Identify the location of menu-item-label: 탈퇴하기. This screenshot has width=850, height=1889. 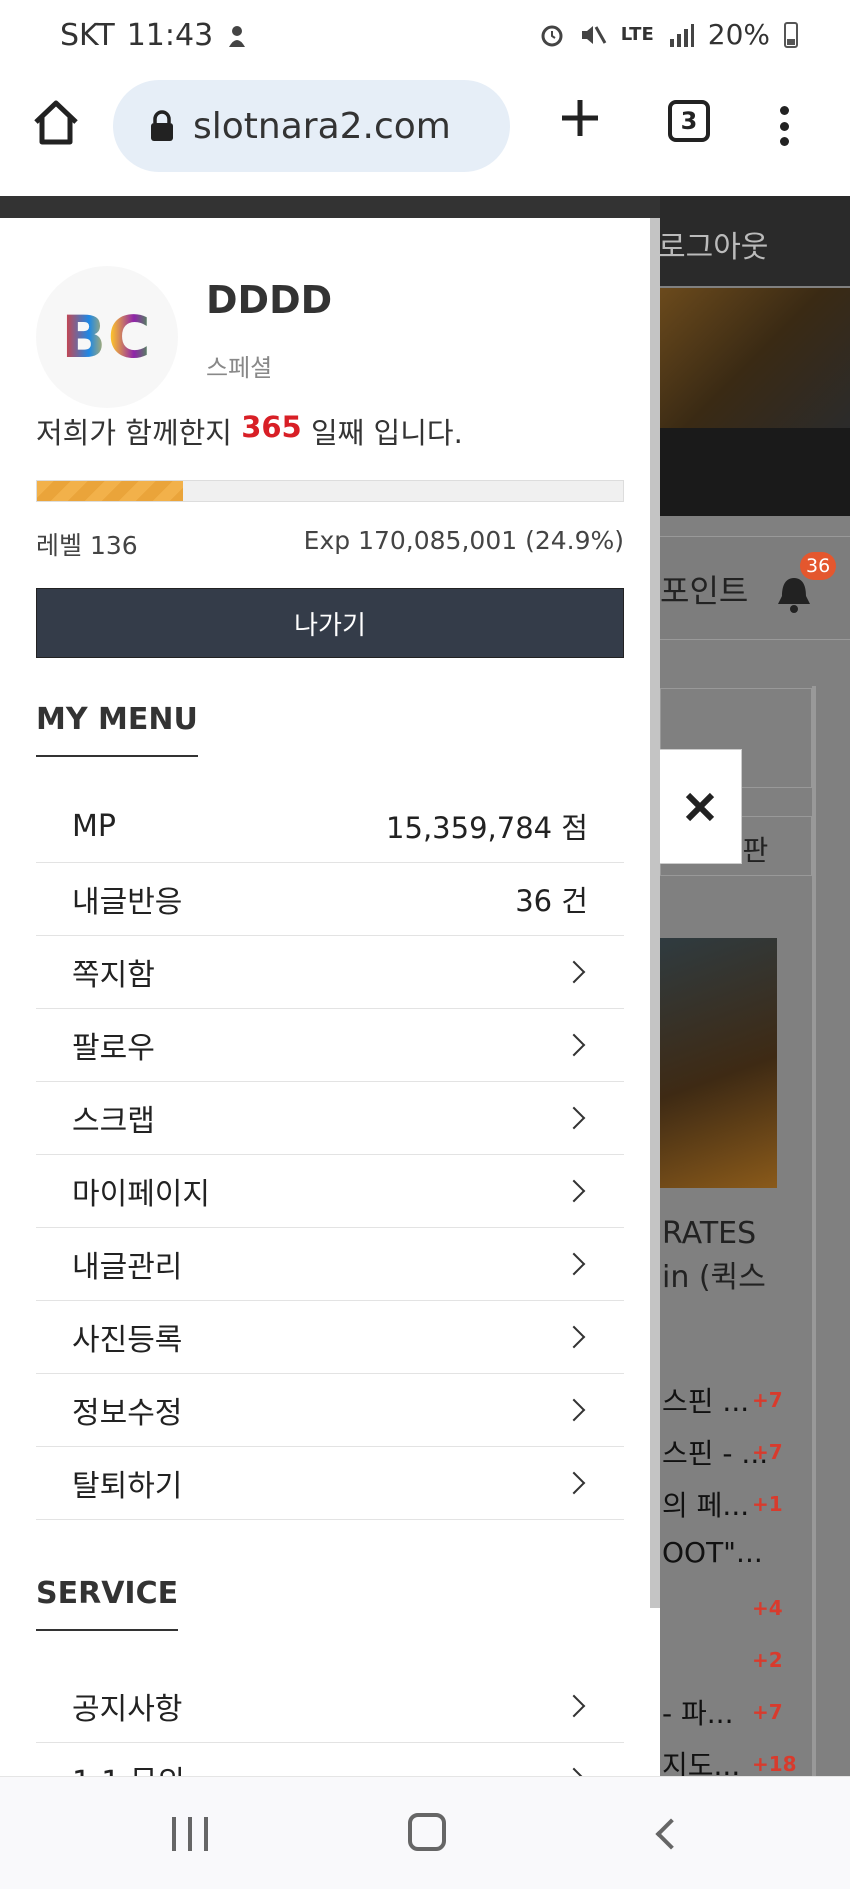
(127, 1486).